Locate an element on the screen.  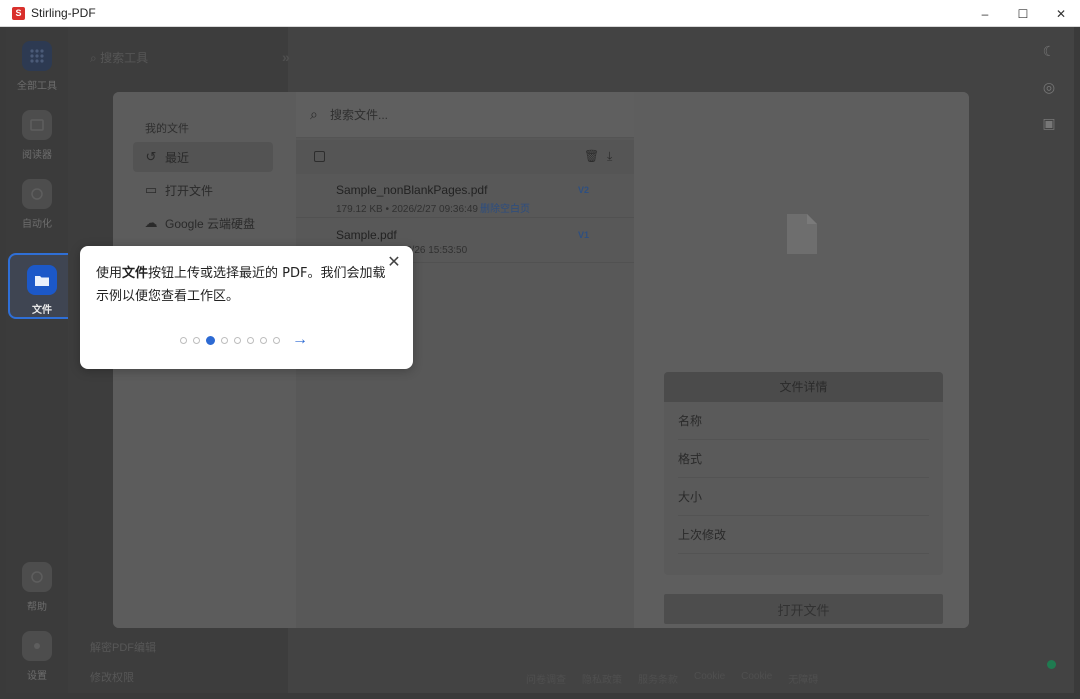
file-meta: 2/26 15:53:50 is located at coordinates (436, 250).